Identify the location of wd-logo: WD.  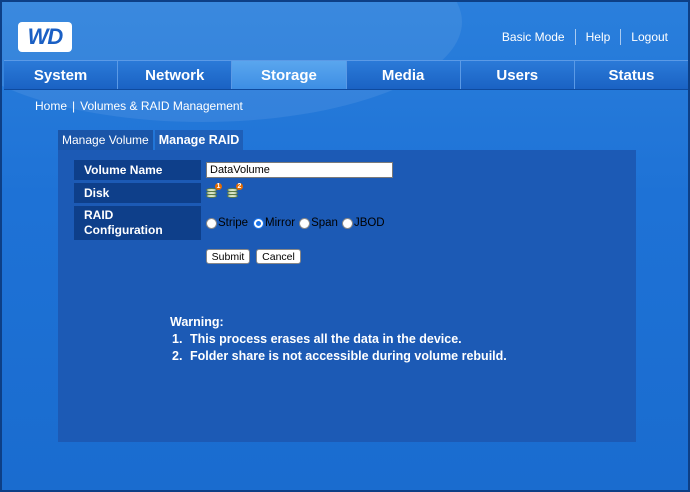
(45, 37).